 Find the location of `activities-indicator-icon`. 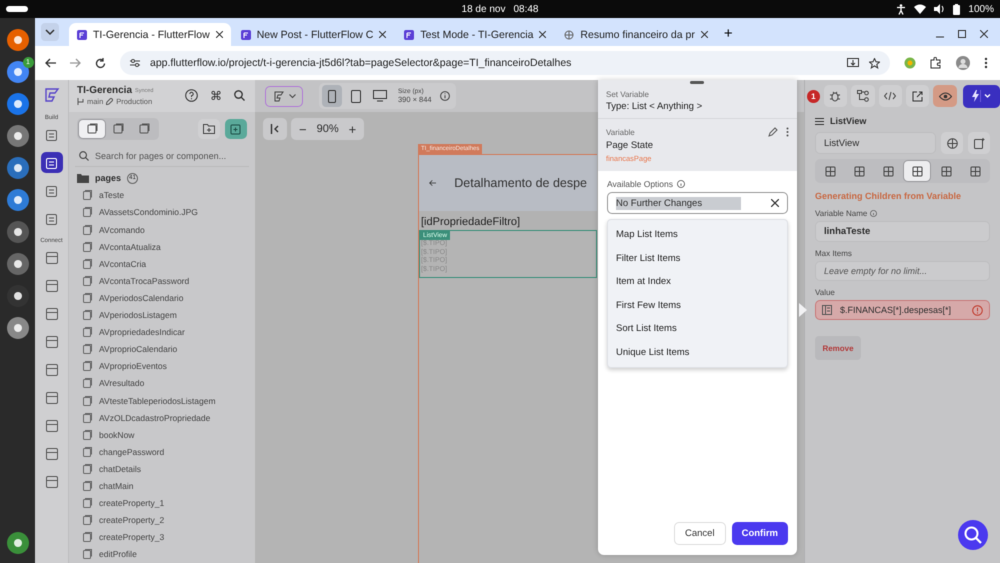

activities-indicator-icon is located at coordinates (17, 9).